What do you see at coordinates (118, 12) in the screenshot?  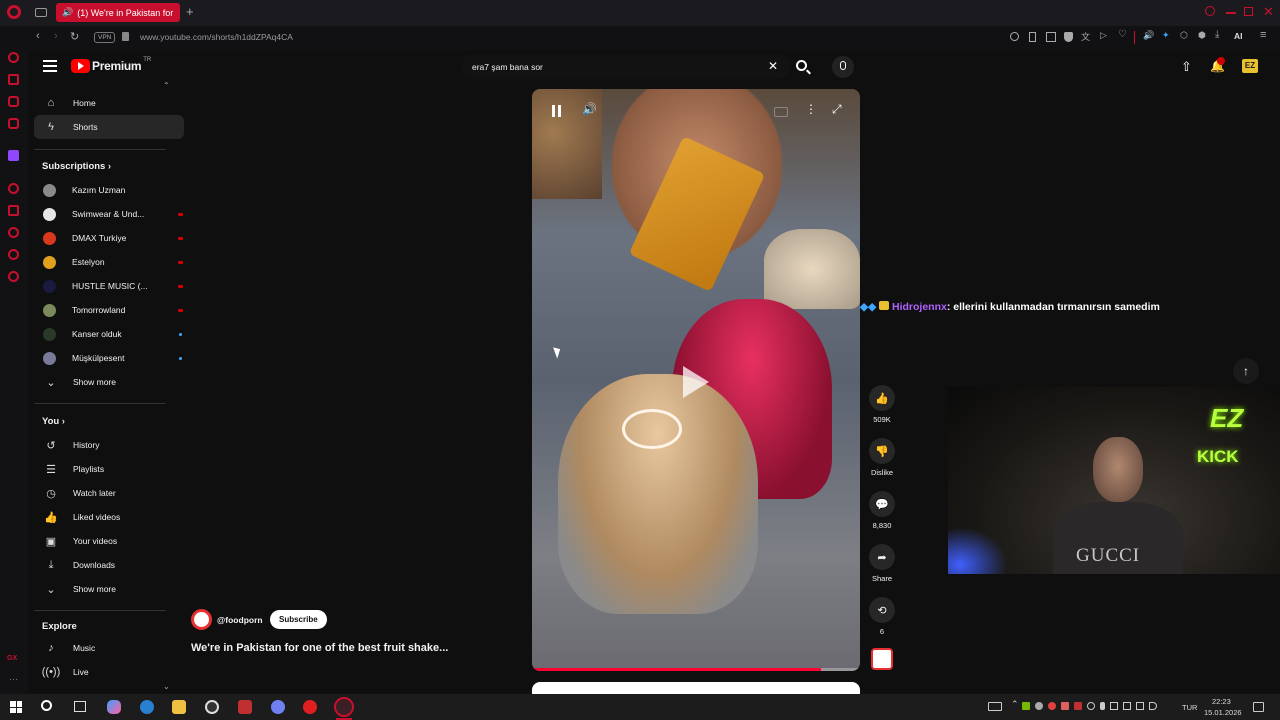 I see `active-tab: 🔊 (1) We're in Pakistan for` at bounding box center [118, 12].